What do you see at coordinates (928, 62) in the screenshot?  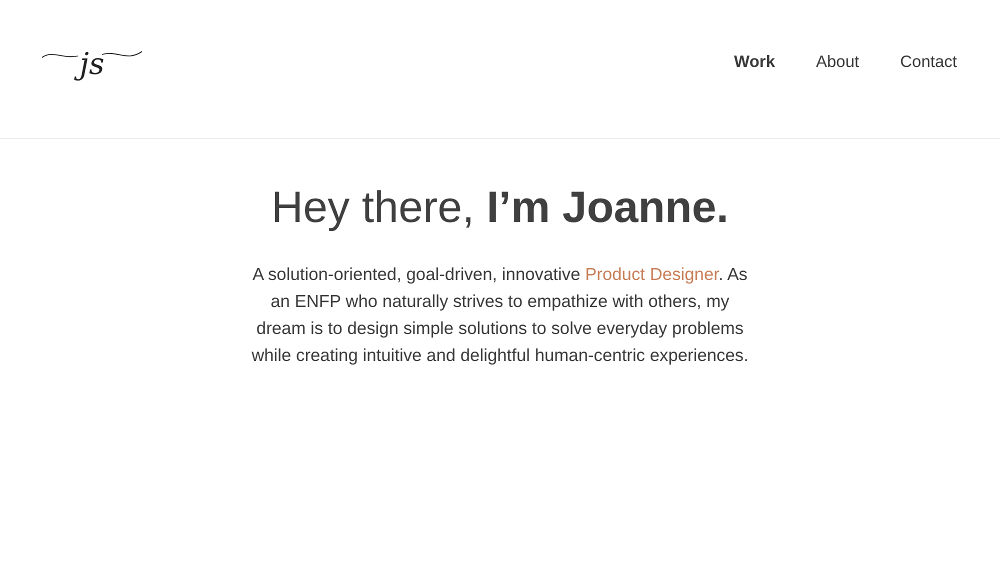 I see `nav-link: Contact` at bounding box center [928, 62].